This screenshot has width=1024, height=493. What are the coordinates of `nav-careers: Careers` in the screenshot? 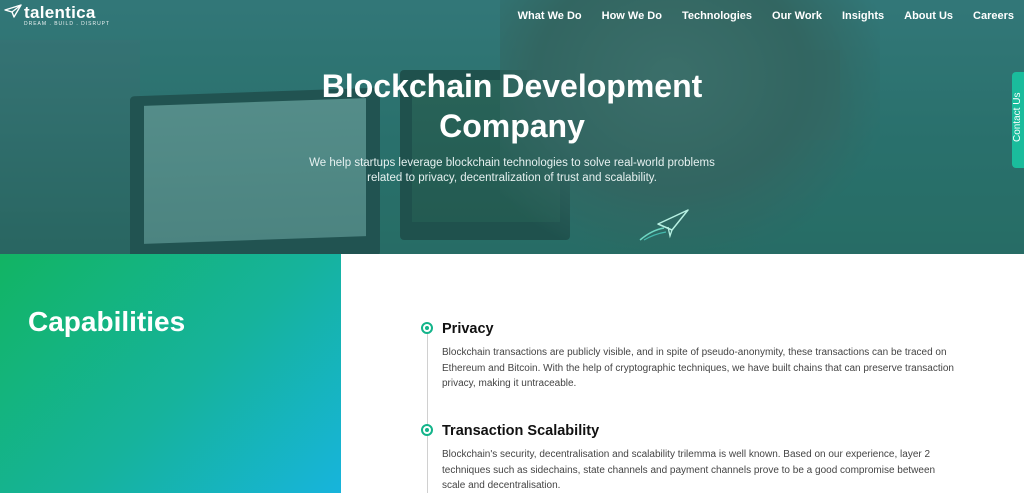 It's located at (993, 16).